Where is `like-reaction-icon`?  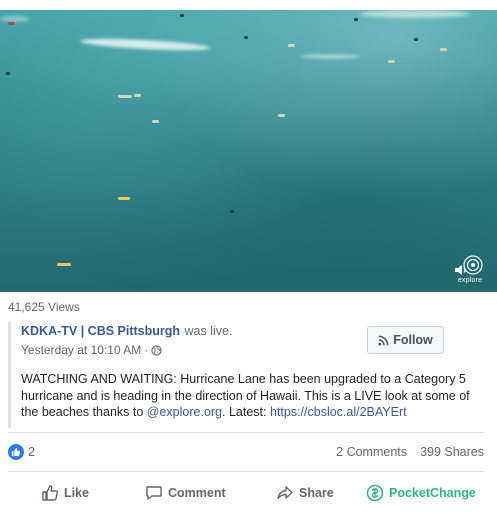 like-reaction-icon is located at coordinates (16, 452).